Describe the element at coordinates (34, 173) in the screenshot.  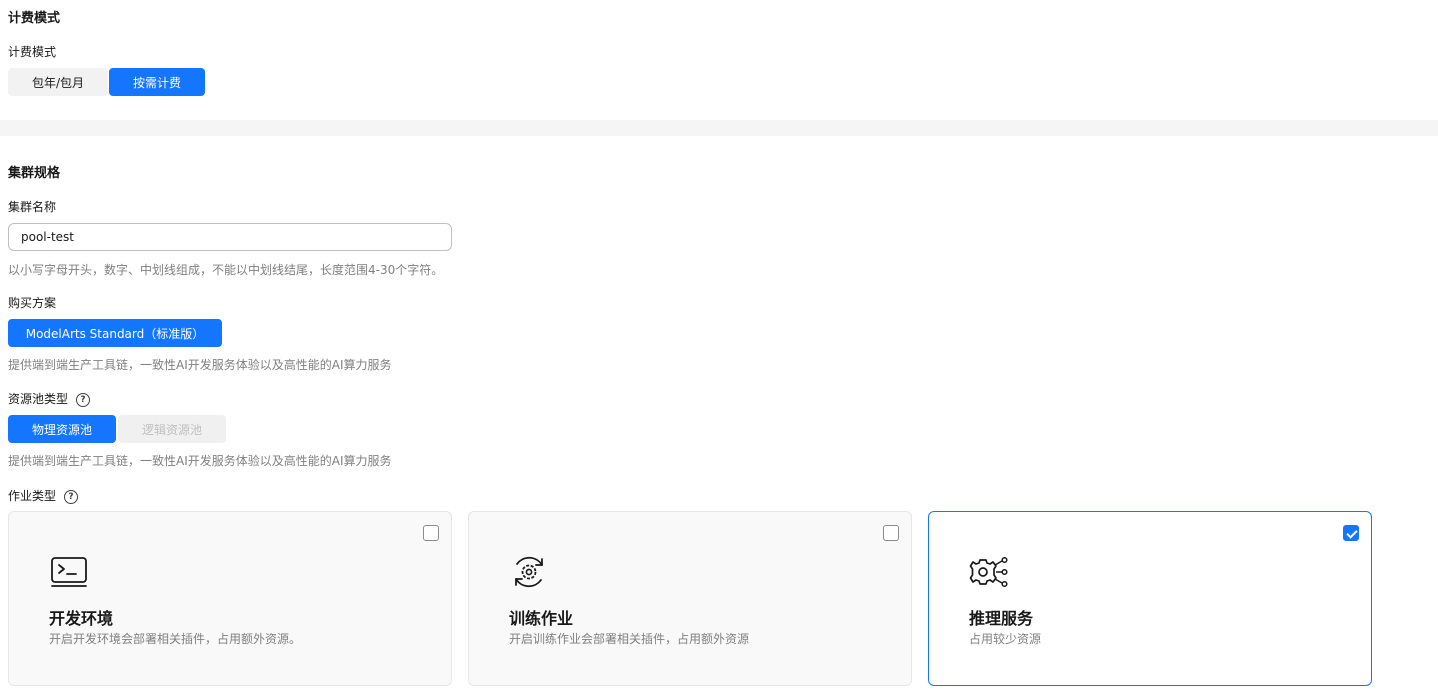
I see `cluster-section-title: 集群规格` at that location.